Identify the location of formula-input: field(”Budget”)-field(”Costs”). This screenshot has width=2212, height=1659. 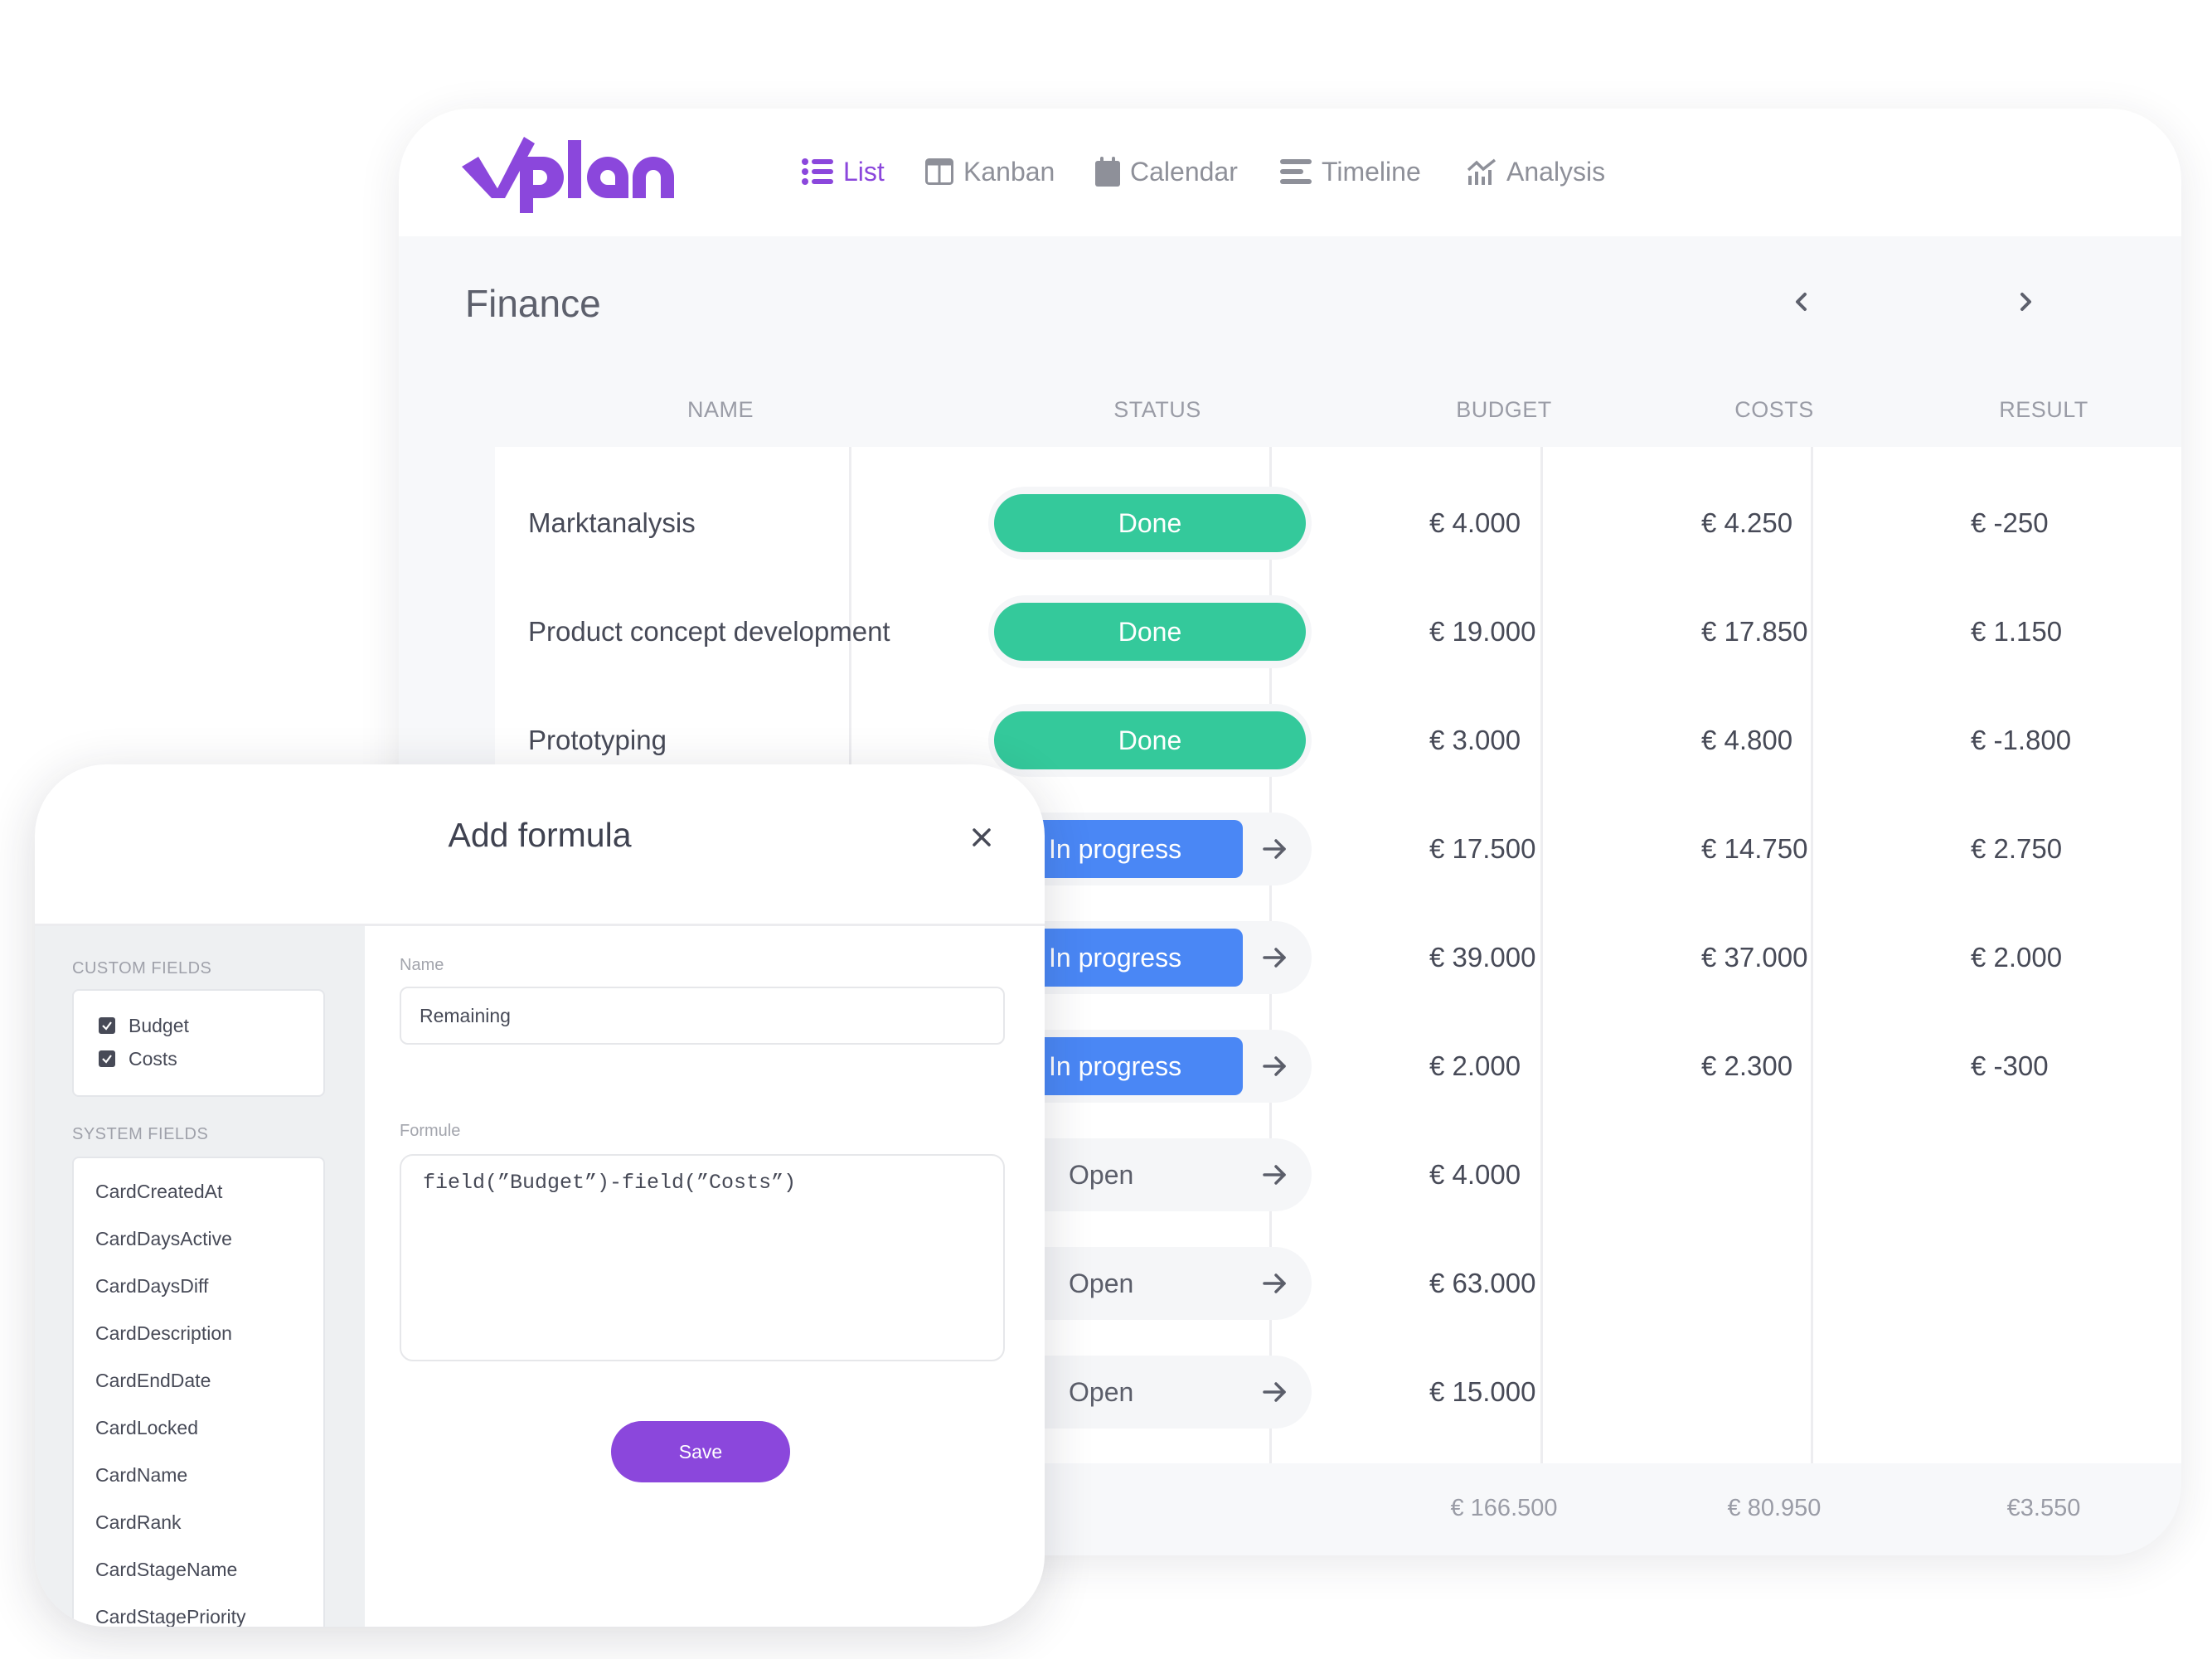
(702, 1257).